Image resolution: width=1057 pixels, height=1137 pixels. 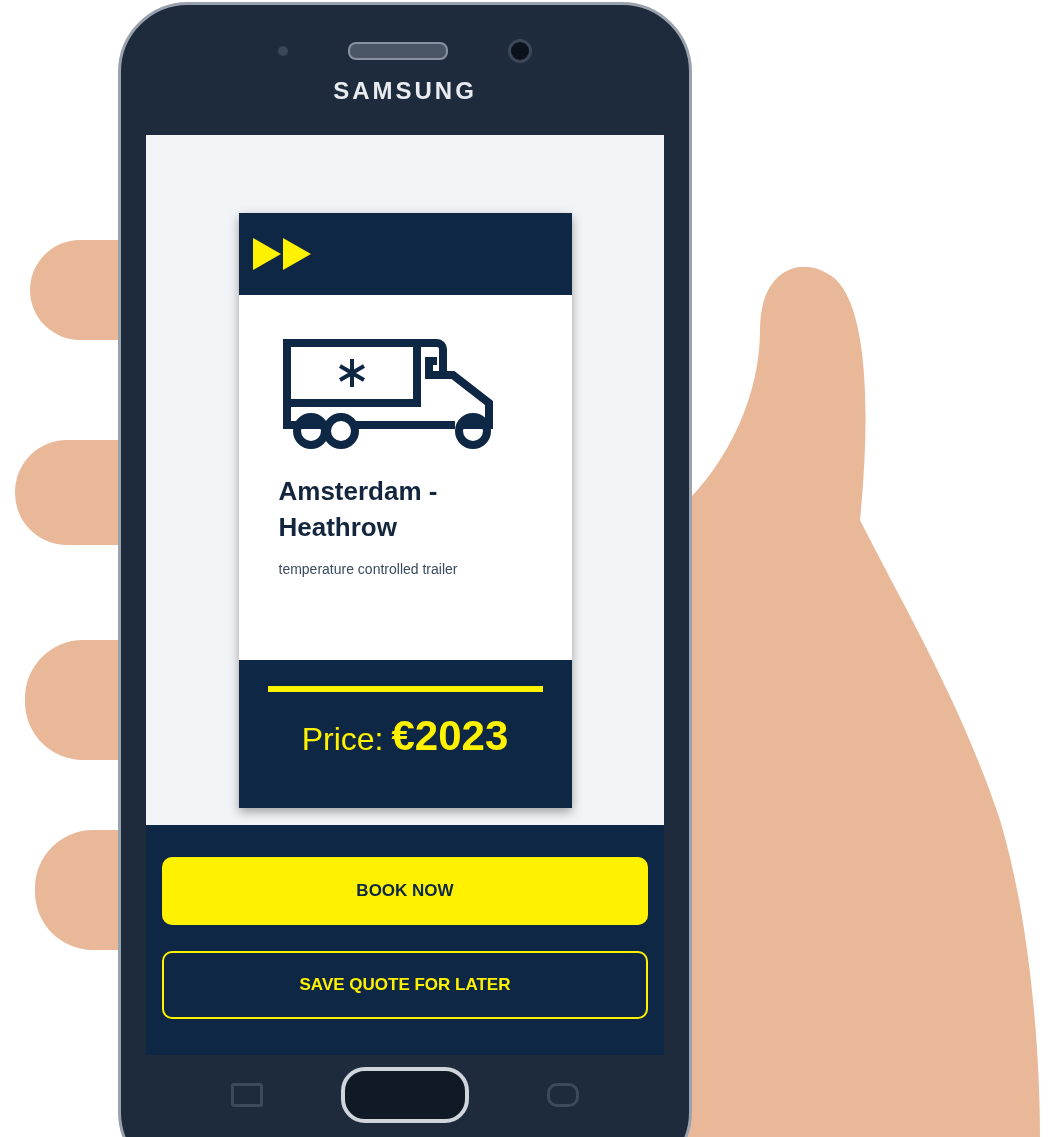 I want to click on fast-forward-icon, so click(x=282, y=254).